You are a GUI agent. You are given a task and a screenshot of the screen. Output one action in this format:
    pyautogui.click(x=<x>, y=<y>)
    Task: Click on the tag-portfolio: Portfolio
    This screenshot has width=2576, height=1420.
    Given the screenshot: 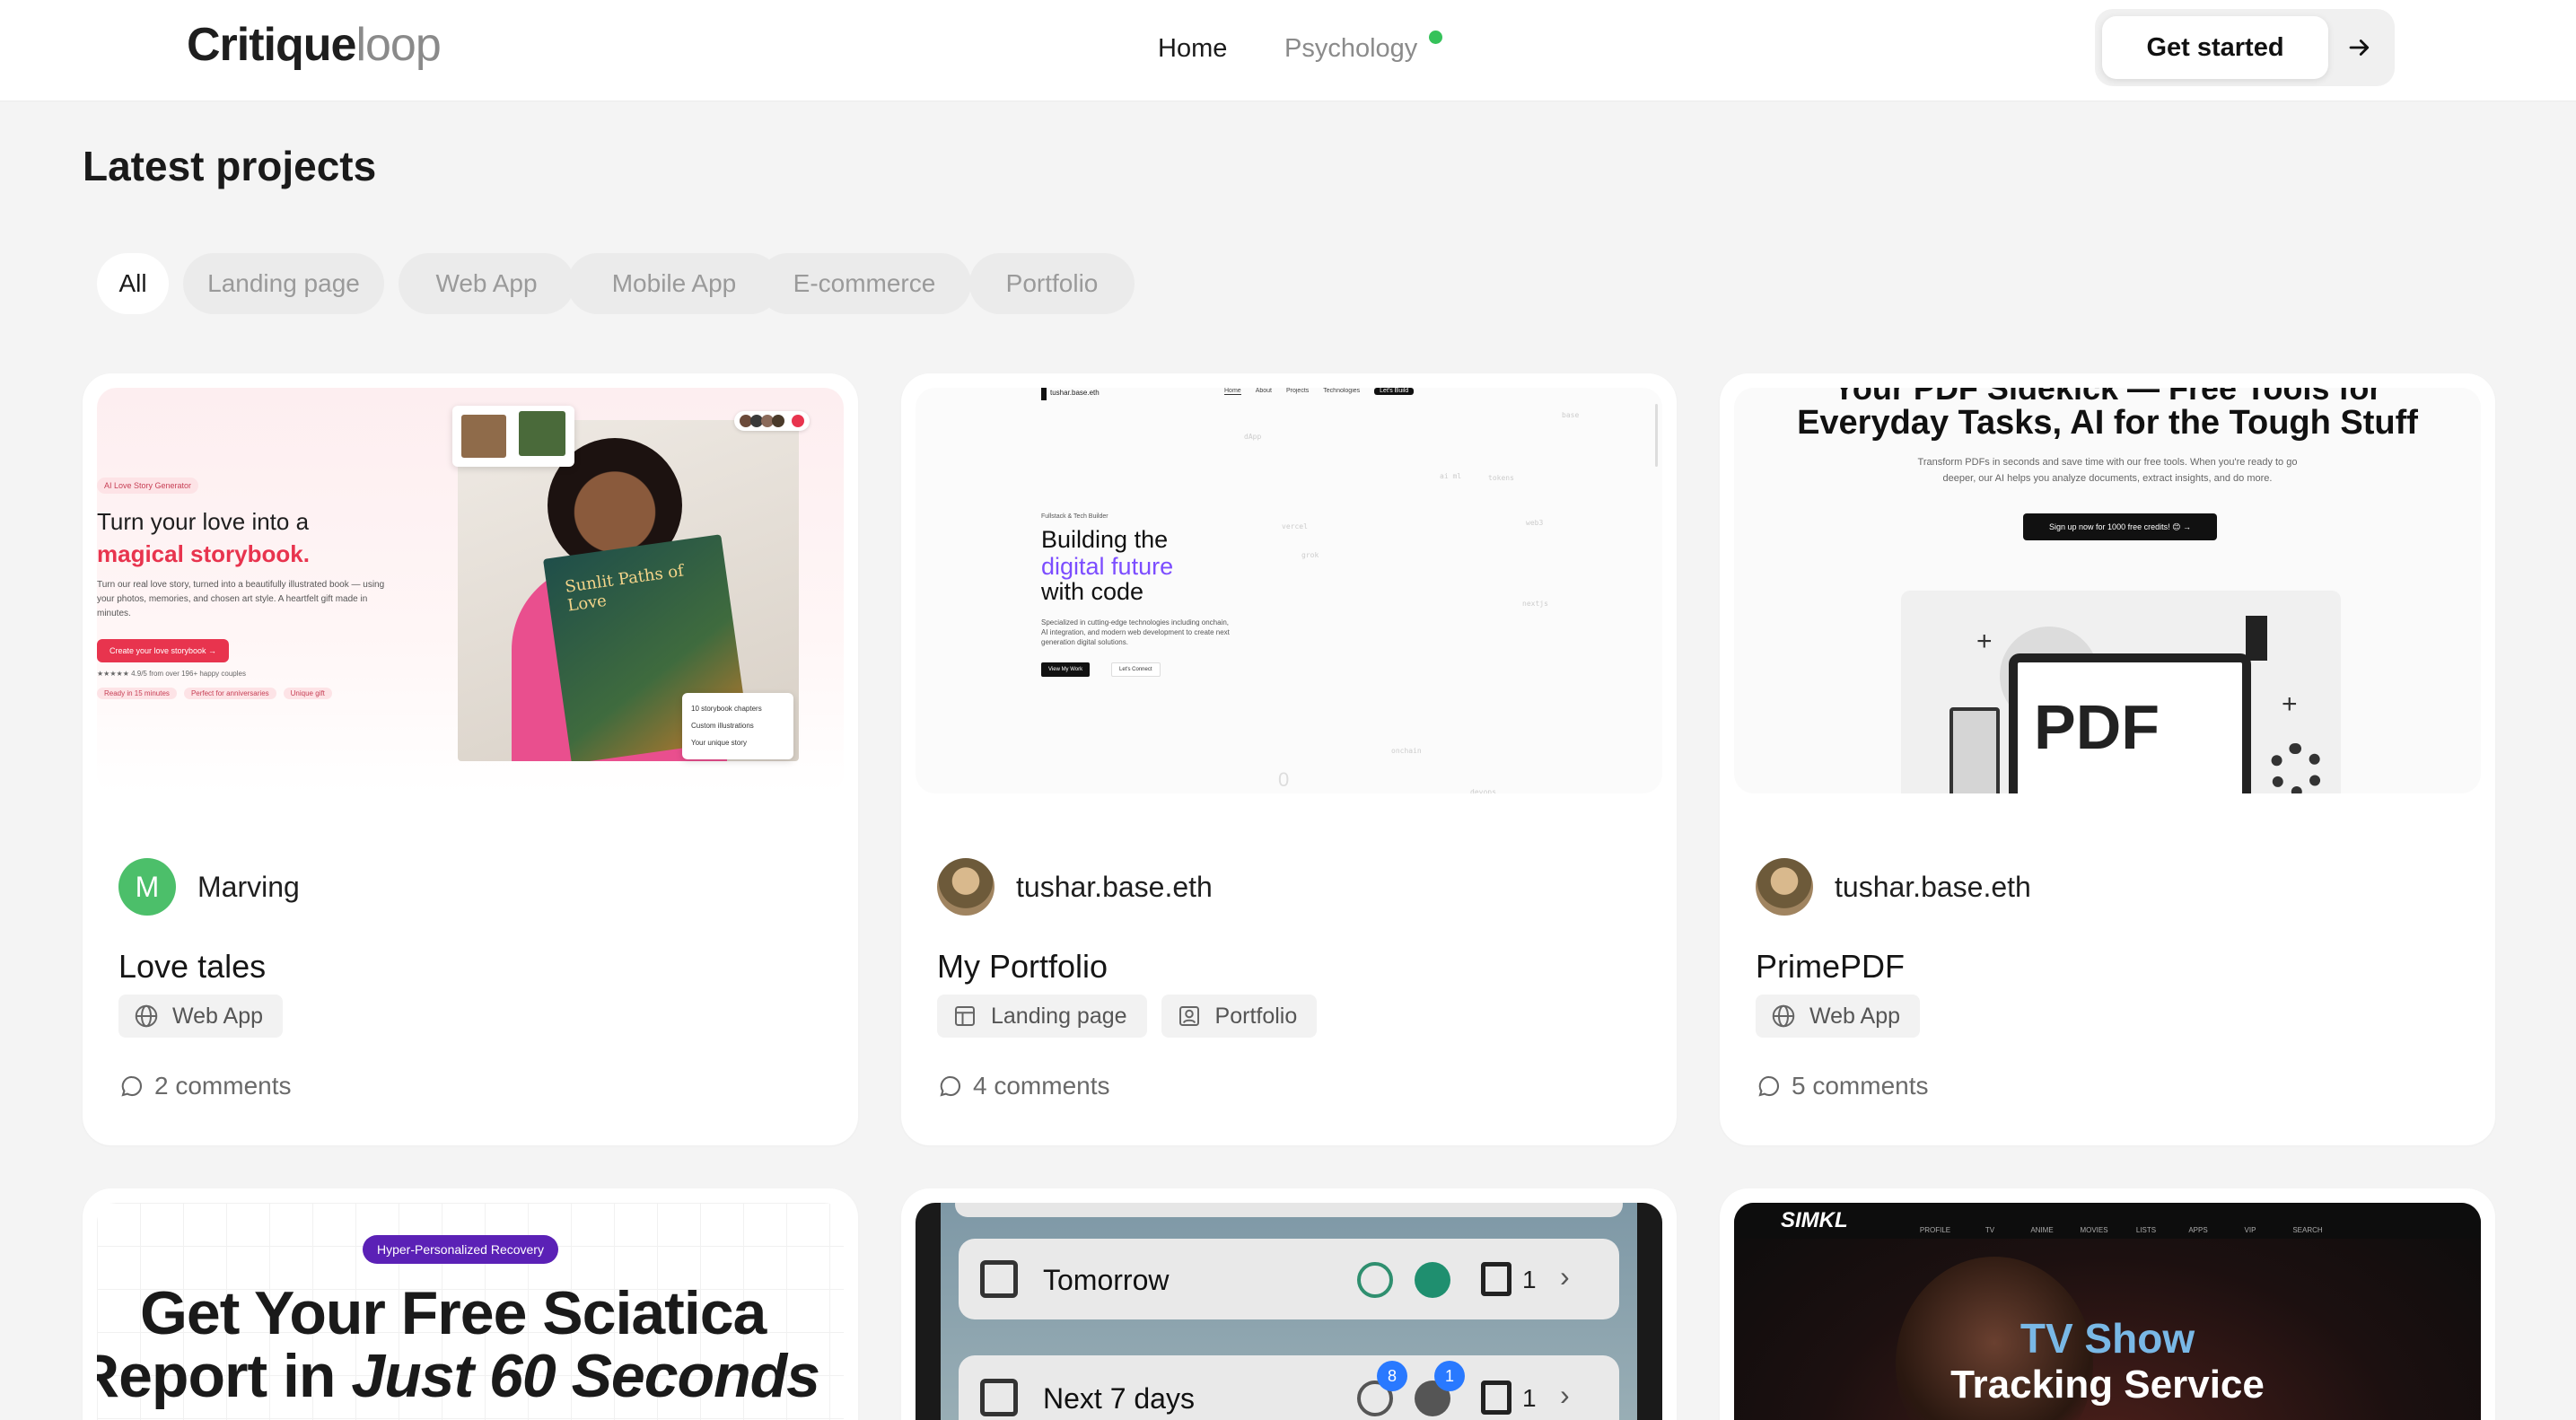 What is the action you would take?
    pyautogui.click(x=1239, y=1016)
    